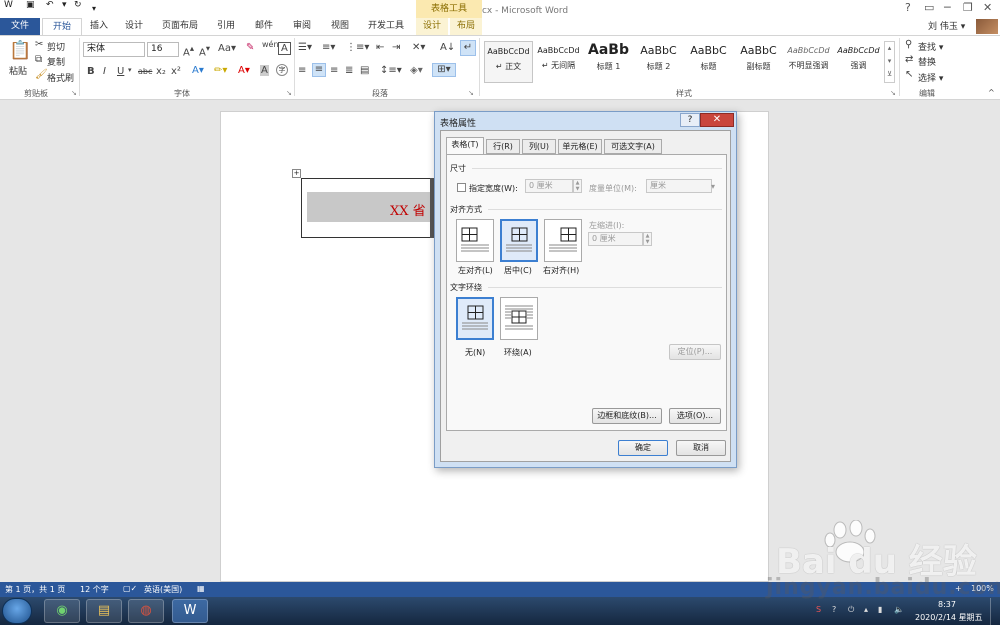 Image resolution: width=1000 pixels, height=625 pixels. I want to click on start-button, so click(17, 611).